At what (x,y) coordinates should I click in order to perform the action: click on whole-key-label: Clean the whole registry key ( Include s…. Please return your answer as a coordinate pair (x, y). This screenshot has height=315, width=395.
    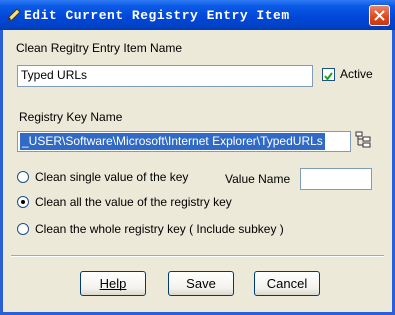
    Looking at the image, I should click on (159, 229).